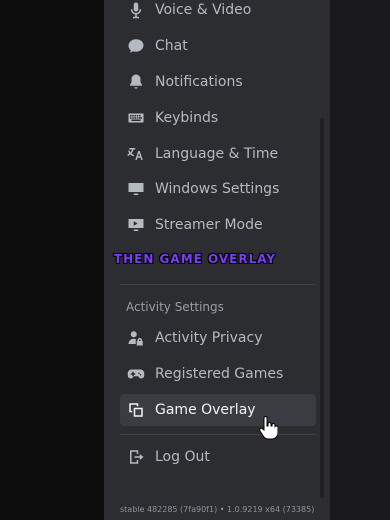 The width and height of the screenshot is (390, 520). I want to click on keyboard-icon, so click(136, 118).